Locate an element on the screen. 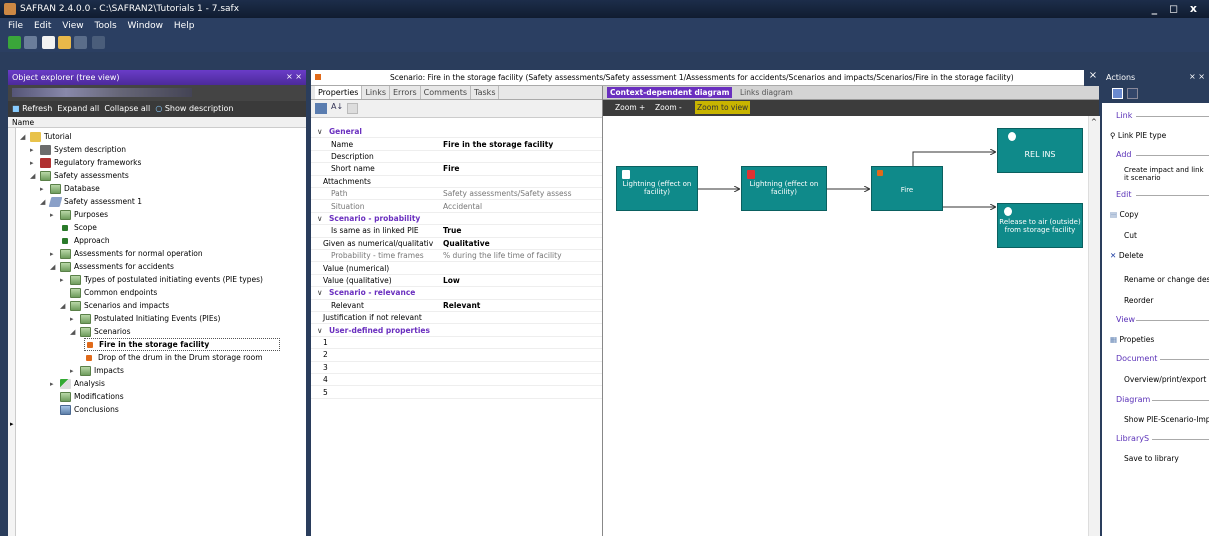  tree-item: ▸ System description is located at coordinates (78, 149).